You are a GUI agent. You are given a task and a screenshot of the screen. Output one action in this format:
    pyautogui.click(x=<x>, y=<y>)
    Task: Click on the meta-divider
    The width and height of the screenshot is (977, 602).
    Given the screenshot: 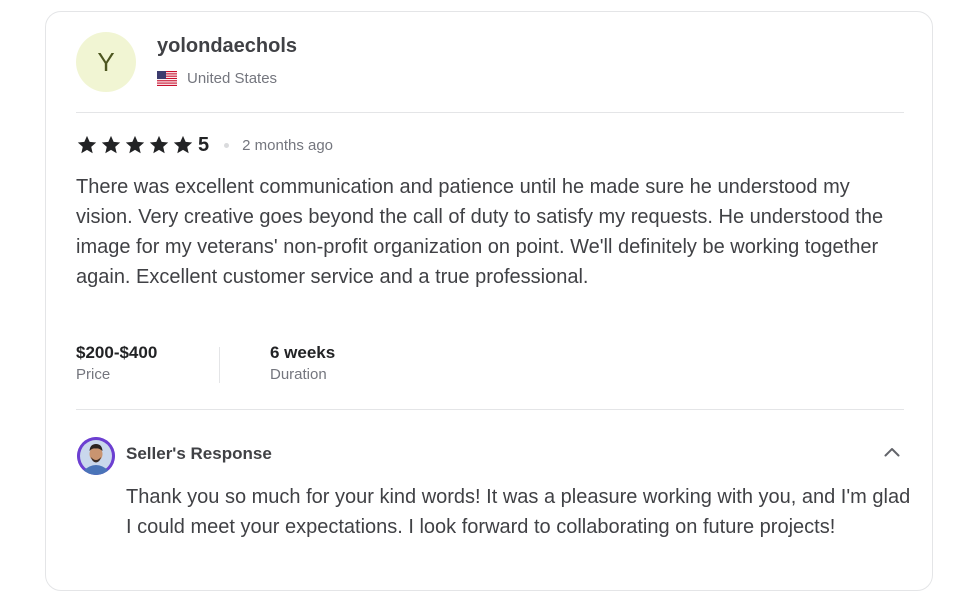 What is the action you would take?
    pyautogui.click(x=219, y=365)
    